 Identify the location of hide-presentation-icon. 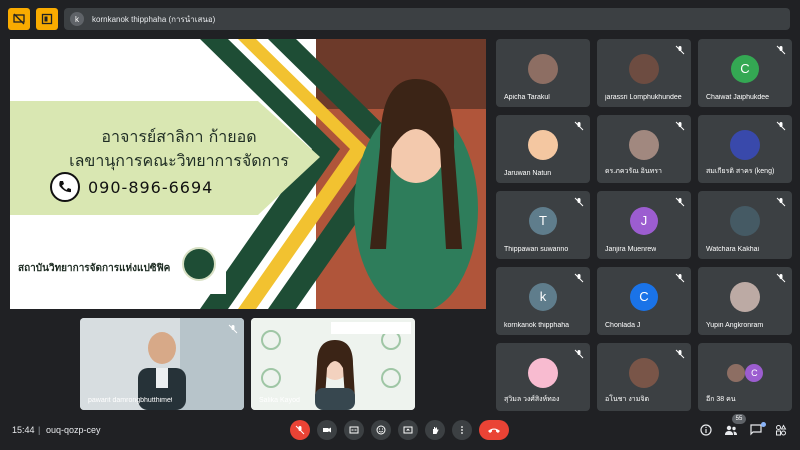
(19, 19).